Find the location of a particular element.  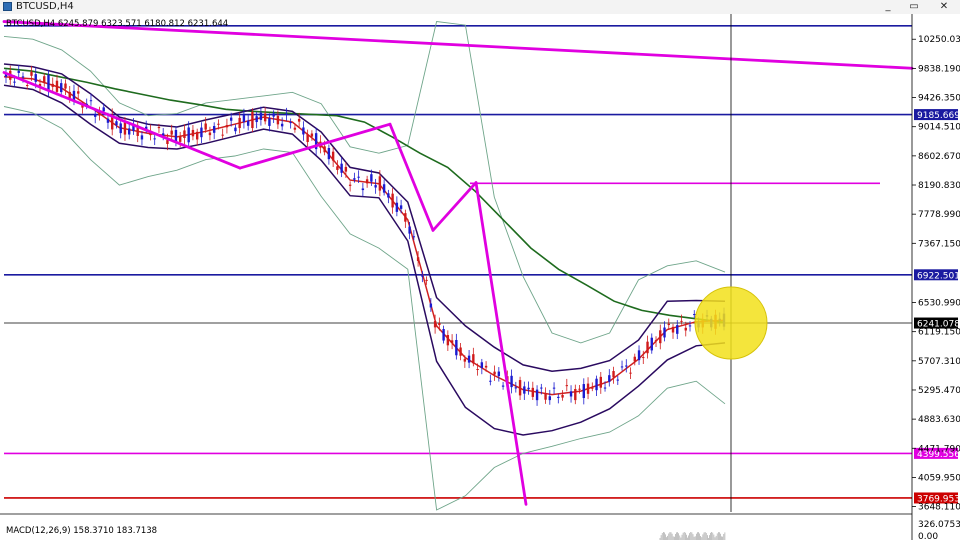

highlight-circle is located at coordinates (731, 323).